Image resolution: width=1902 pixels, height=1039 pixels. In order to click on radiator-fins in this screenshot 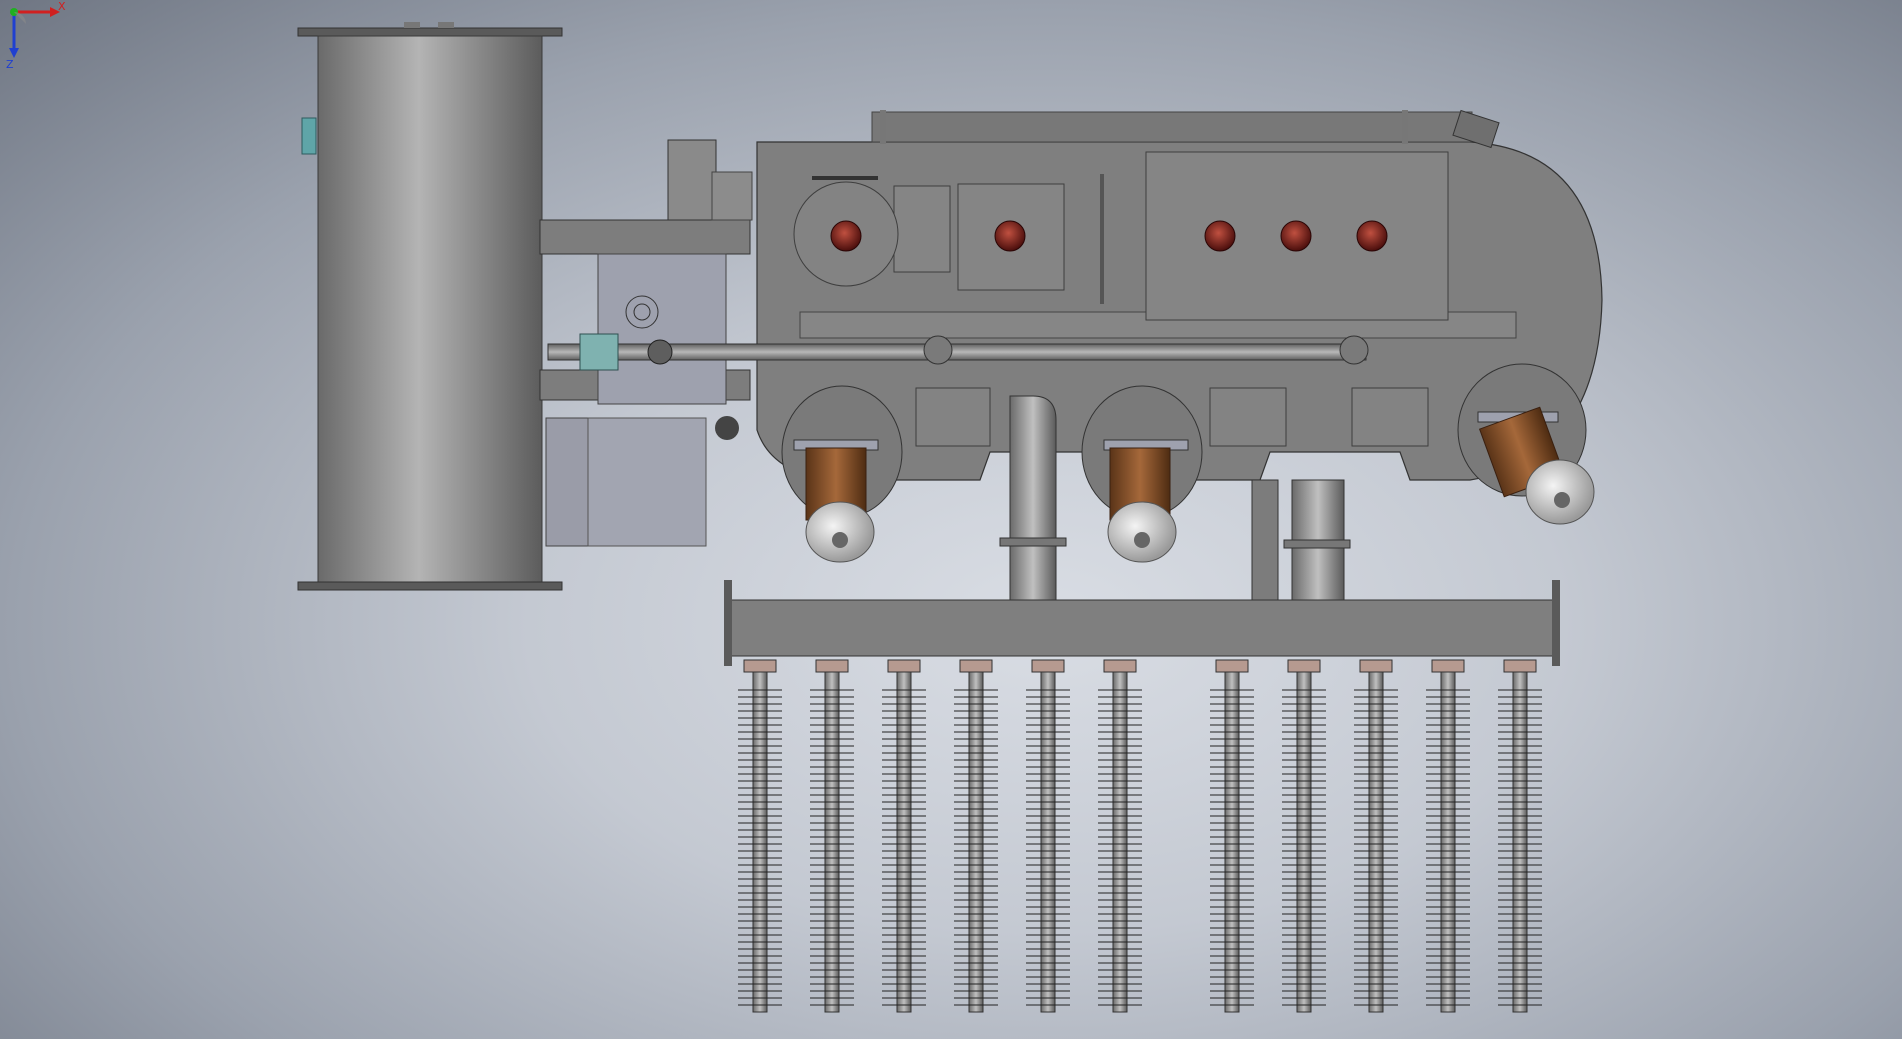, I will do `click(1140, 836)`.